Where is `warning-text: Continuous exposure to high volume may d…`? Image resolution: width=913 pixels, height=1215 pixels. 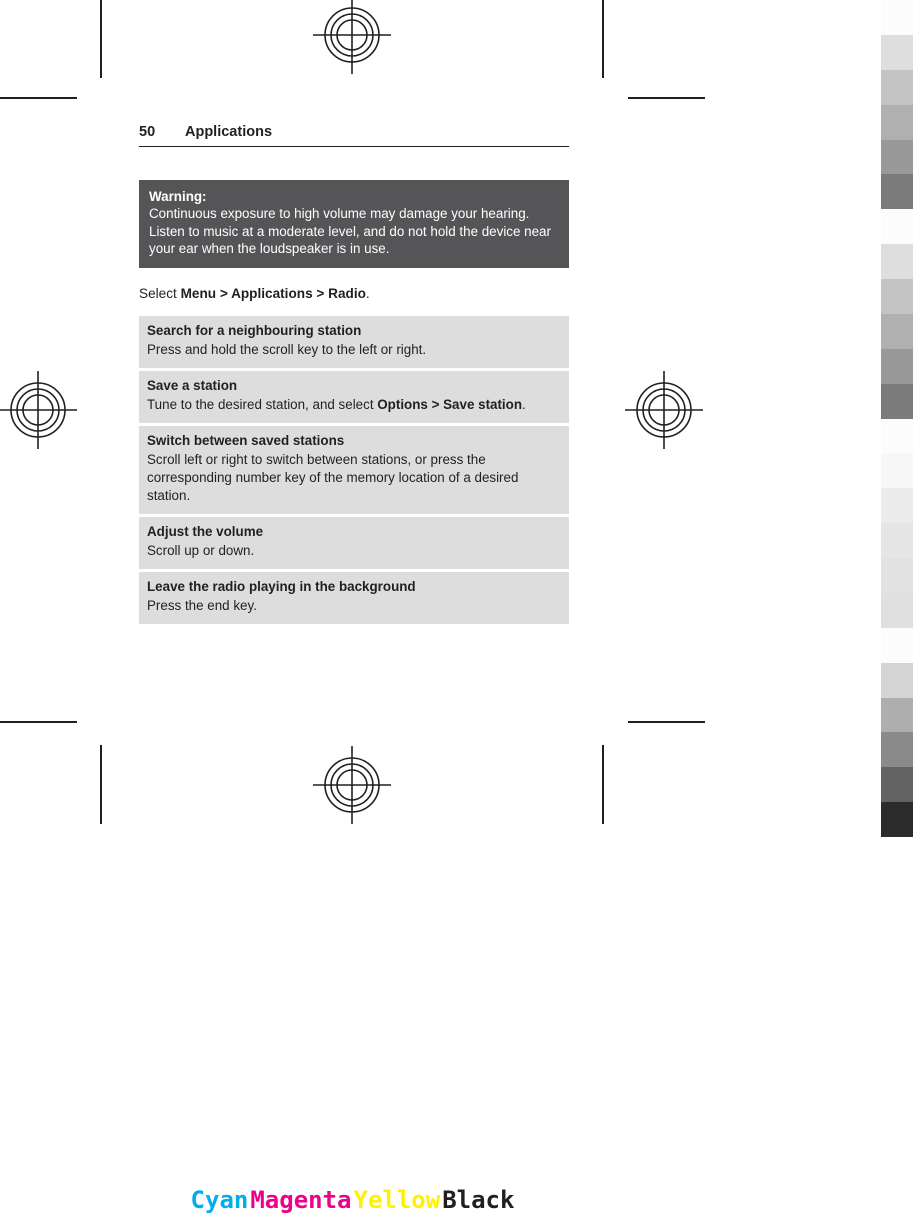 warning-text: Continuous exposure to high volume may d… is located at coordinates (350, 231).